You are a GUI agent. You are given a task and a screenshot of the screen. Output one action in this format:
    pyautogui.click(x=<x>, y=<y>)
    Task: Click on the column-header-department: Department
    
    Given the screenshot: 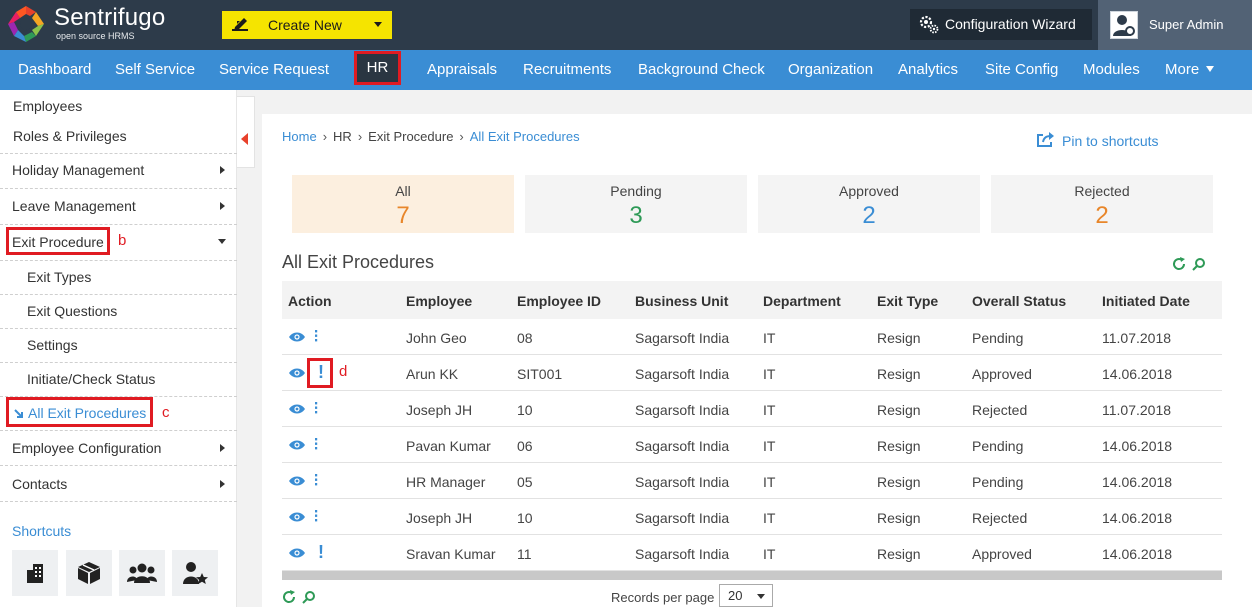 What is the action you would take?
    pyautogui.click(x=802, y=301)
    